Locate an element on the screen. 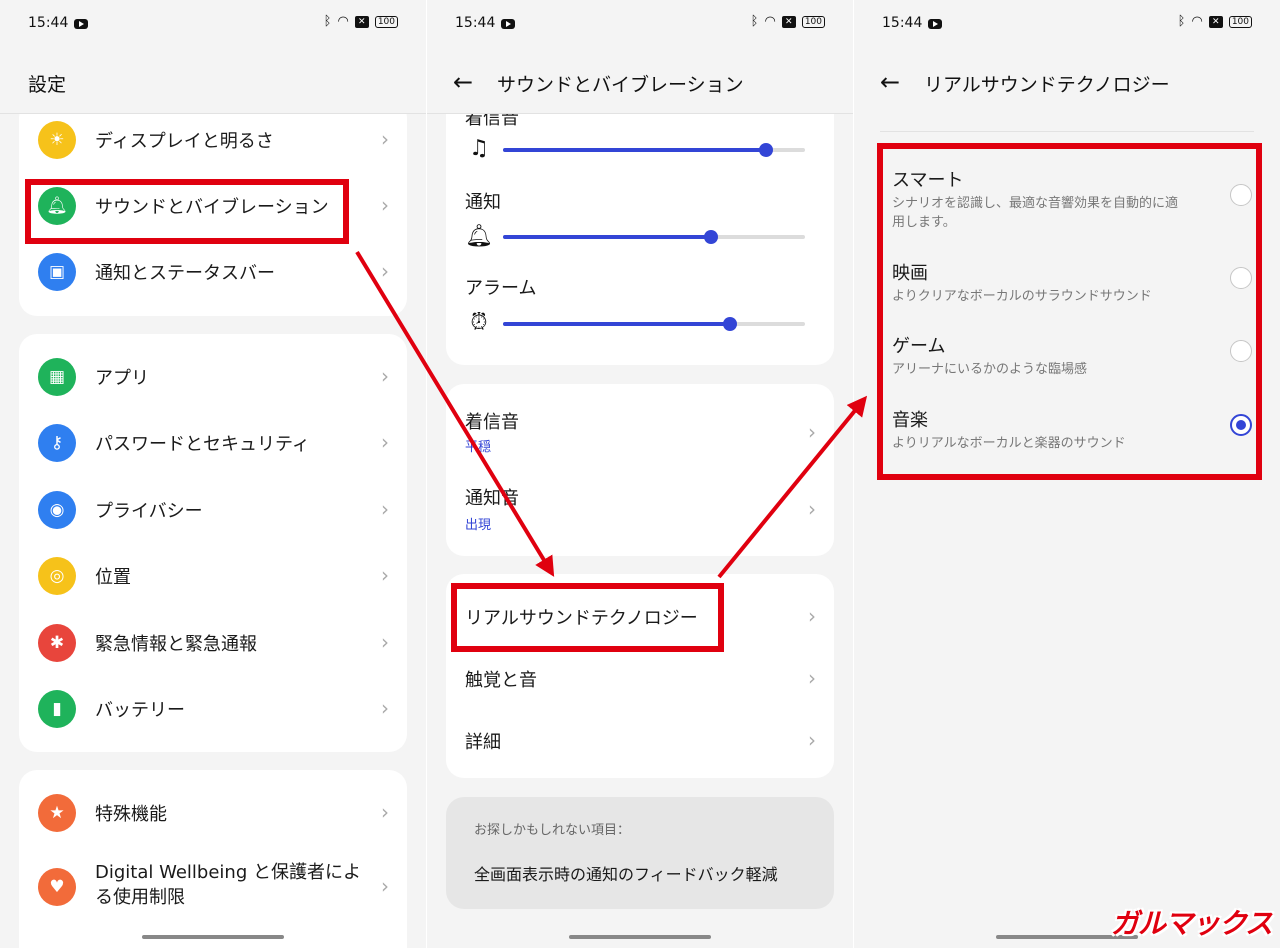  real-sound-header: ← リアルサウンドテクノロジー is located at coordinates (1067, 81).